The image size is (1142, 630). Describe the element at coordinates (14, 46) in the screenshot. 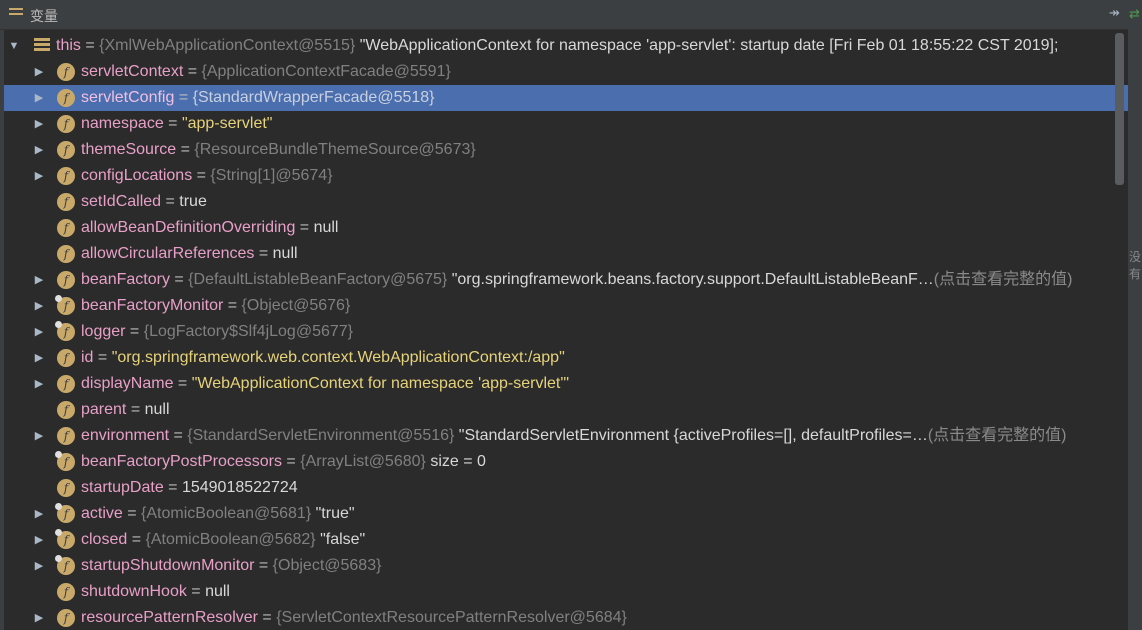

I see `triangle-down-icon: ▼` at that location.